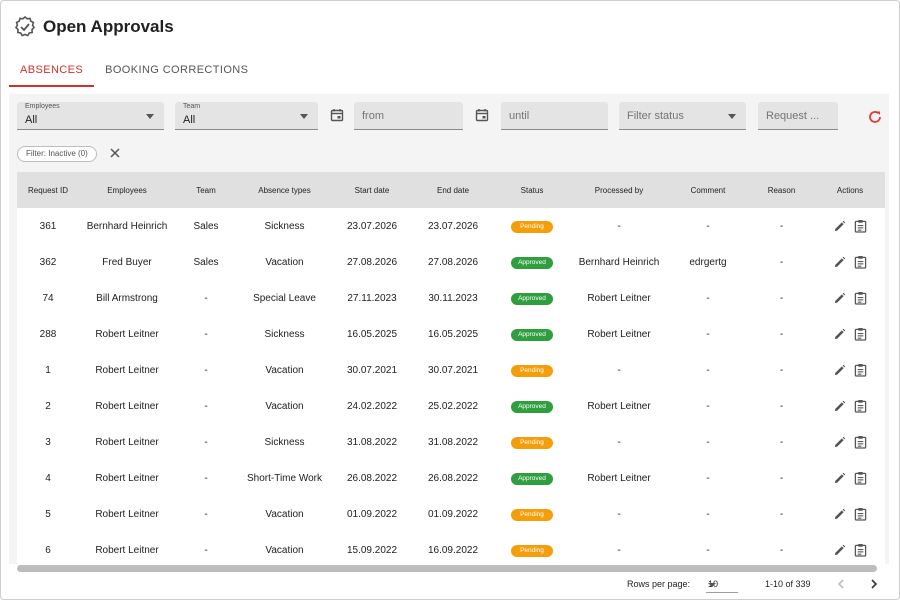 The width and height of the screenshot is (900, 600). I want to click on column-header: Absence types, so click(284, 190).